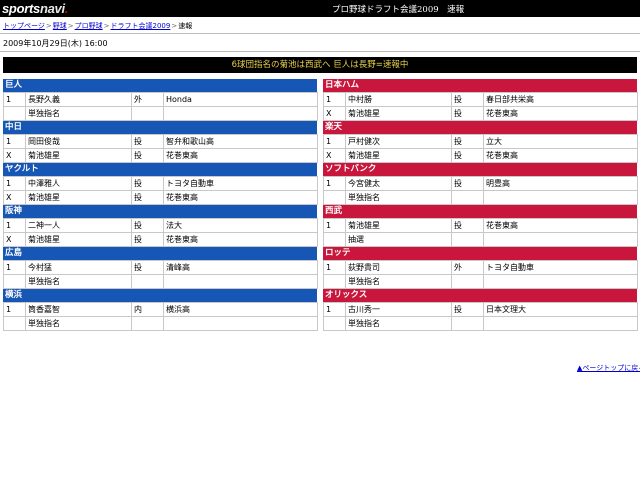 Image resolution: width=640 pixels, height=478 pixels. I want to click on page-top-link: ▲ページトップに戻る, so click(608, 368).